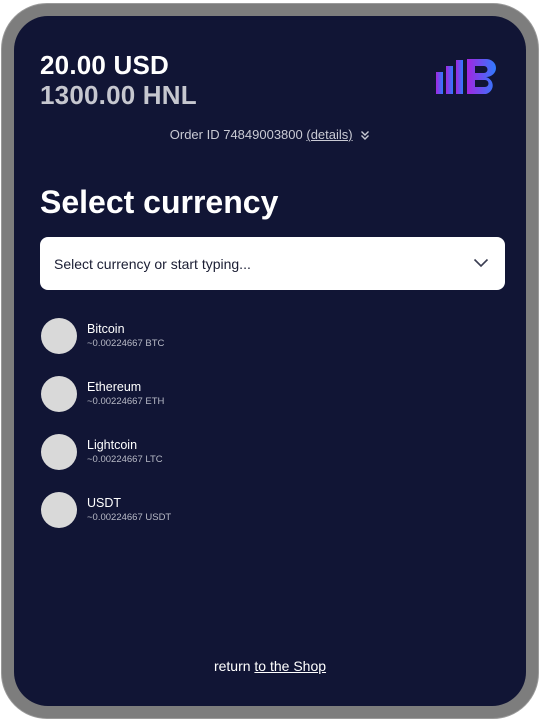 This screenshot has height=720, width=540. I want to click on currency-option-lightcoin: Lightcoin ~0.00224667 LTC, so click(190, 463).